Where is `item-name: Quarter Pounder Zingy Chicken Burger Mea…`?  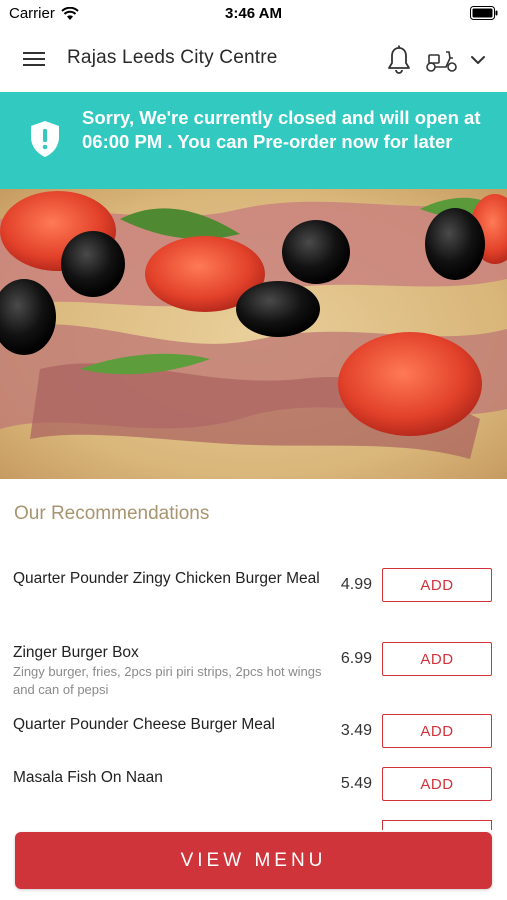
item-name: Quarter Pounder Zingy Chicken Burger Mea… is located at coordinates (166, 578).